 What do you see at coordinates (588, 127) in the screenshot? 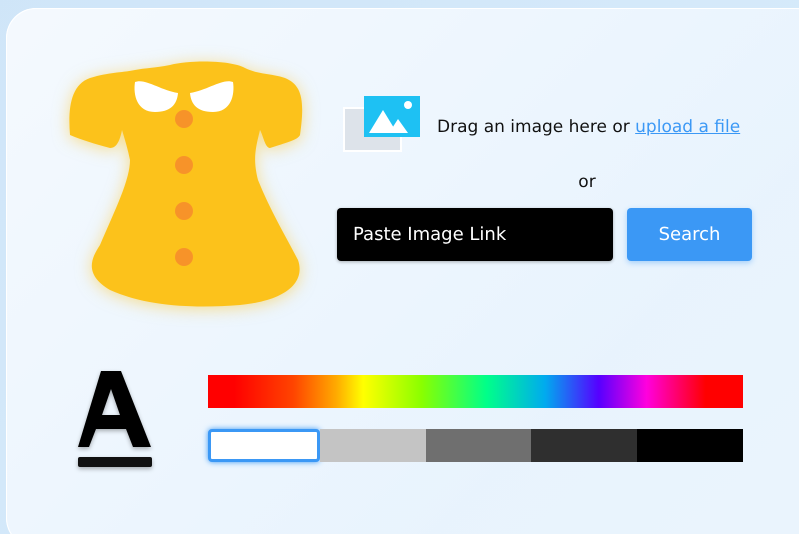
I see `drag-drop-prompt: Drag an image here or upload a file` at bounding box center [588, 127].